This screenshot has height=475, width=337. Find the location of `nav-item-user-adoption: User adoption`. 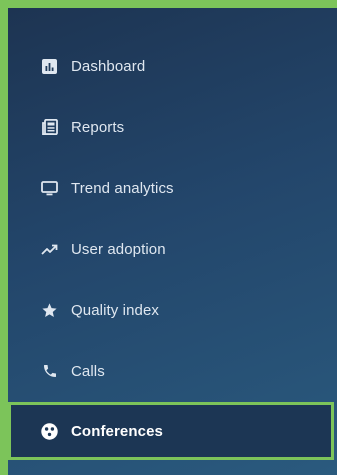

nav-item-user-adoption: User adoption is located at coordinates (172, 249).